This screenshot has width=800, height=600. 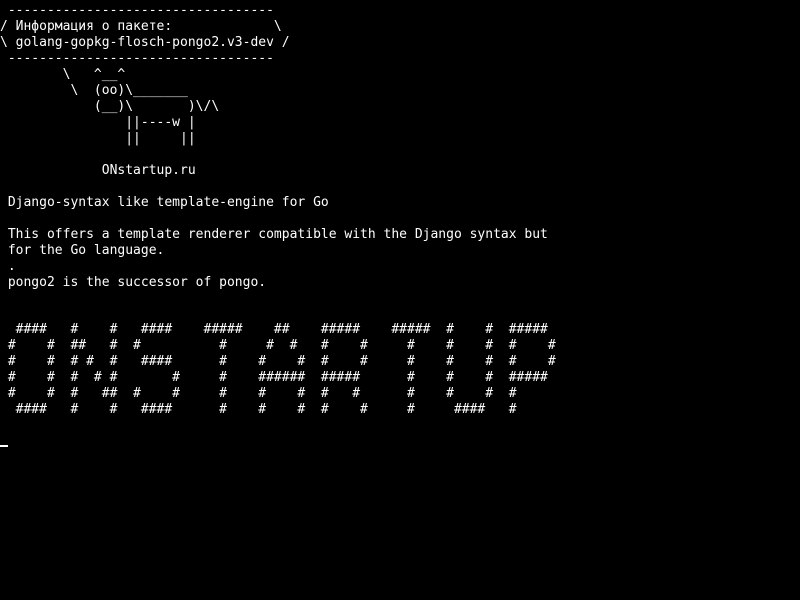 What do you see at coordinates (98, 170) in the screenshot?
I see `site-name: ONstartup.ru` at bounding box center [98, 170].